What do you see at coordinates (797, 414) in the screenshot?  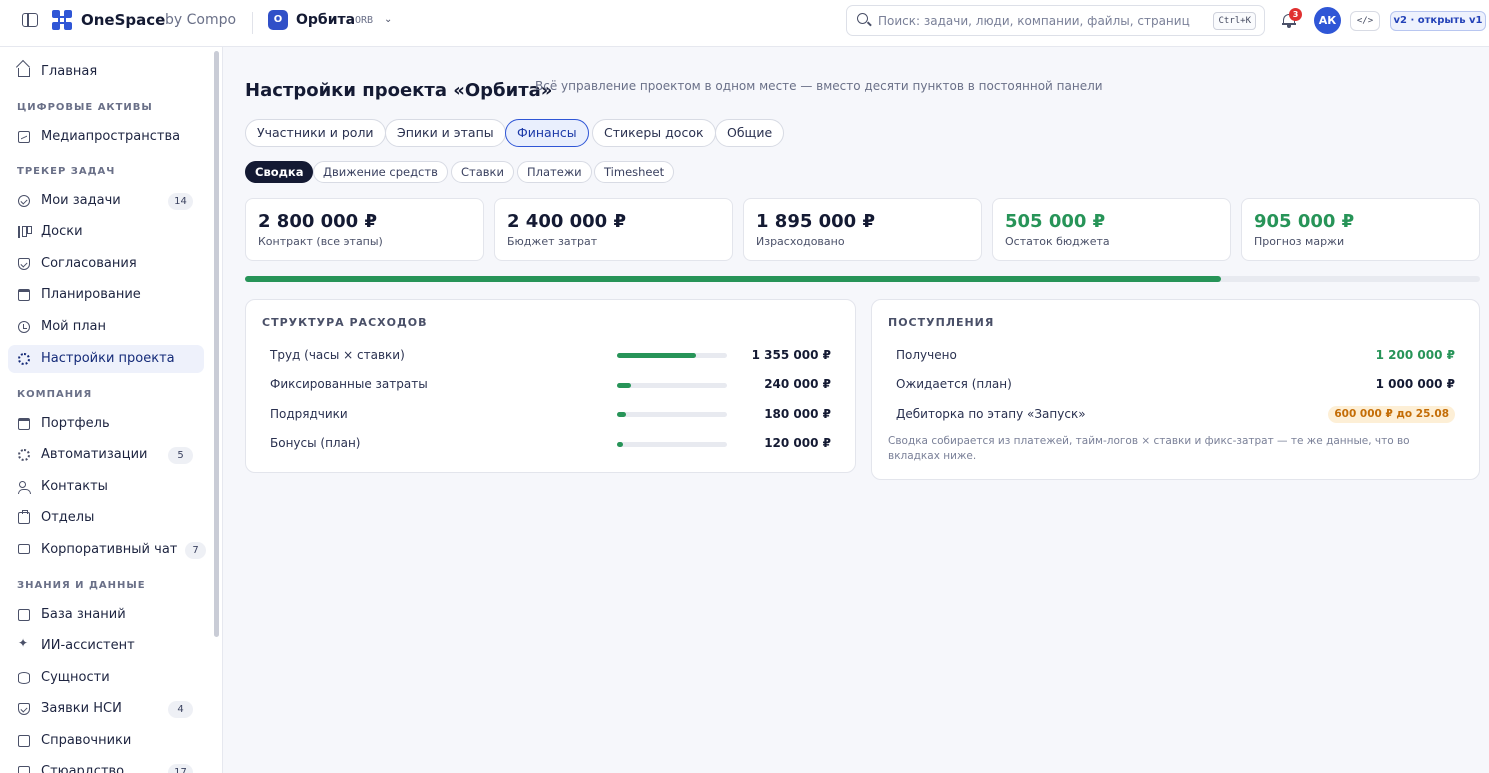 I see `expense-value: 180 000 ₽` at bounding box center [797, 414].